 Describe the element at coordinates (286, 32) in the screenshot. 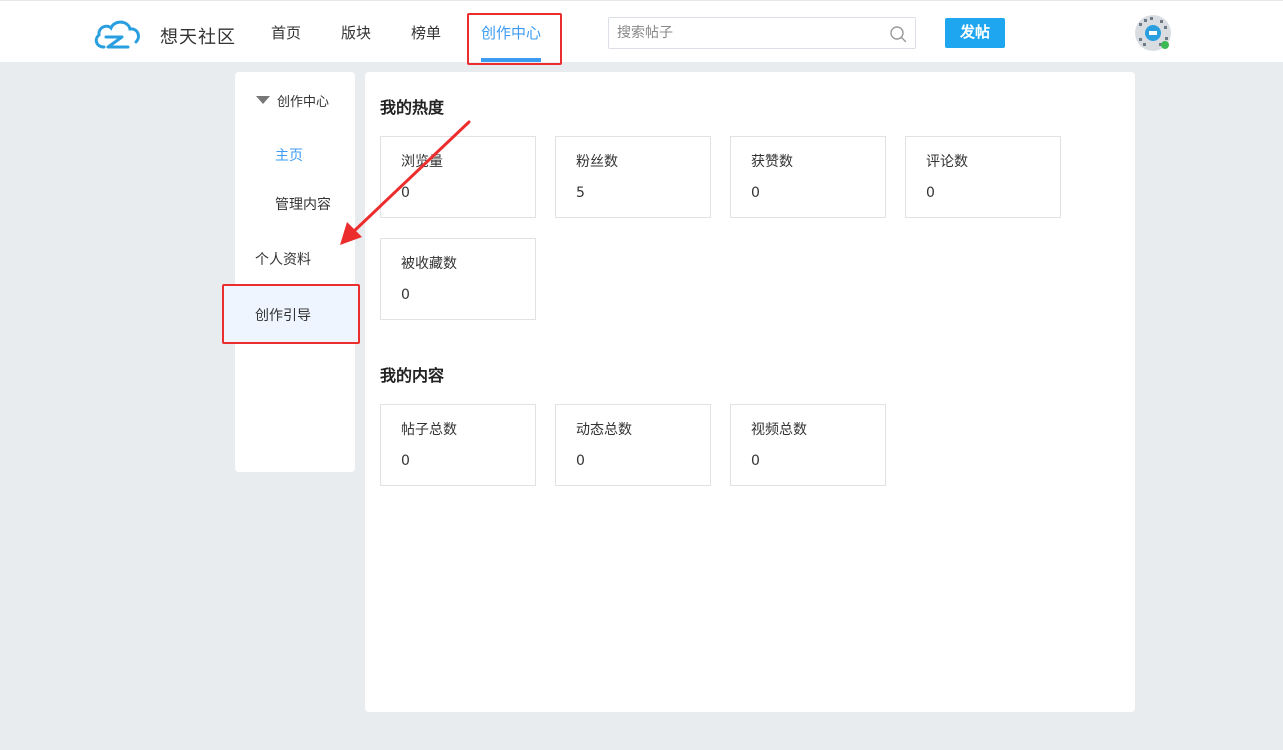

I see `nav-home: 首页` at that location.